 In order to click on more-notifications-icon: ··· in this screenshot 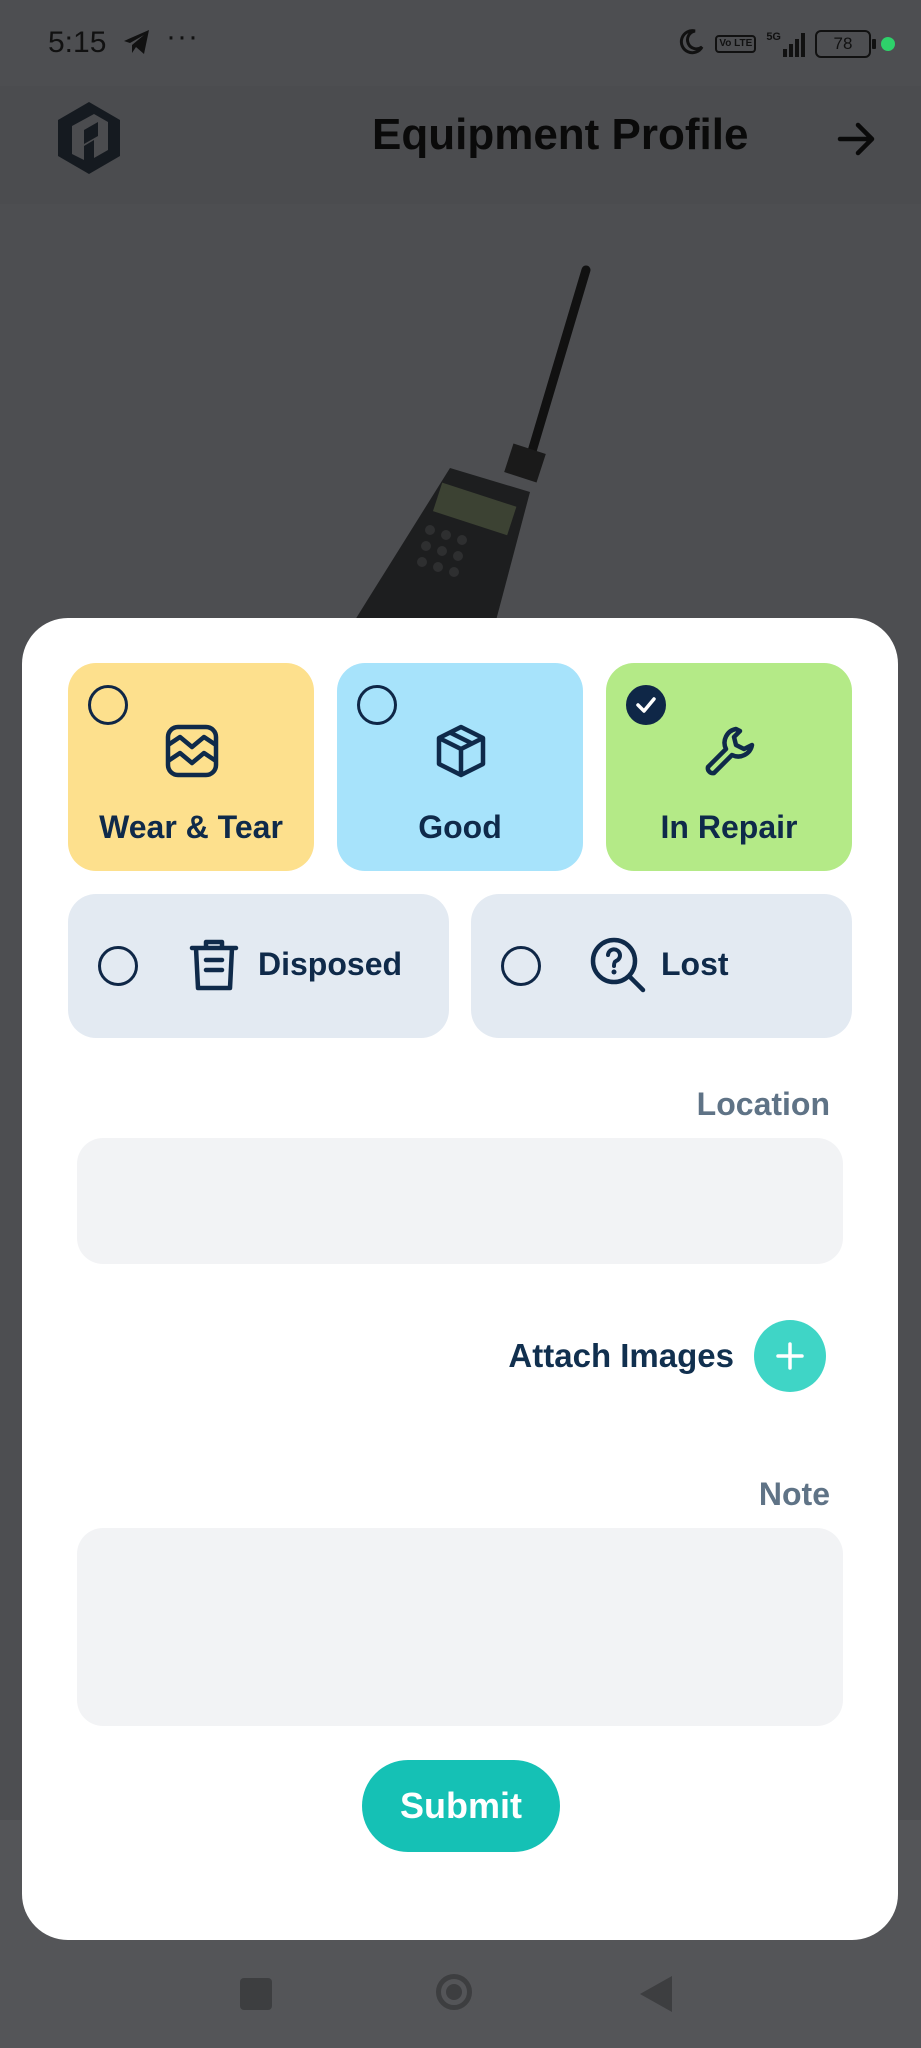, I will do `click(182, 36)`.